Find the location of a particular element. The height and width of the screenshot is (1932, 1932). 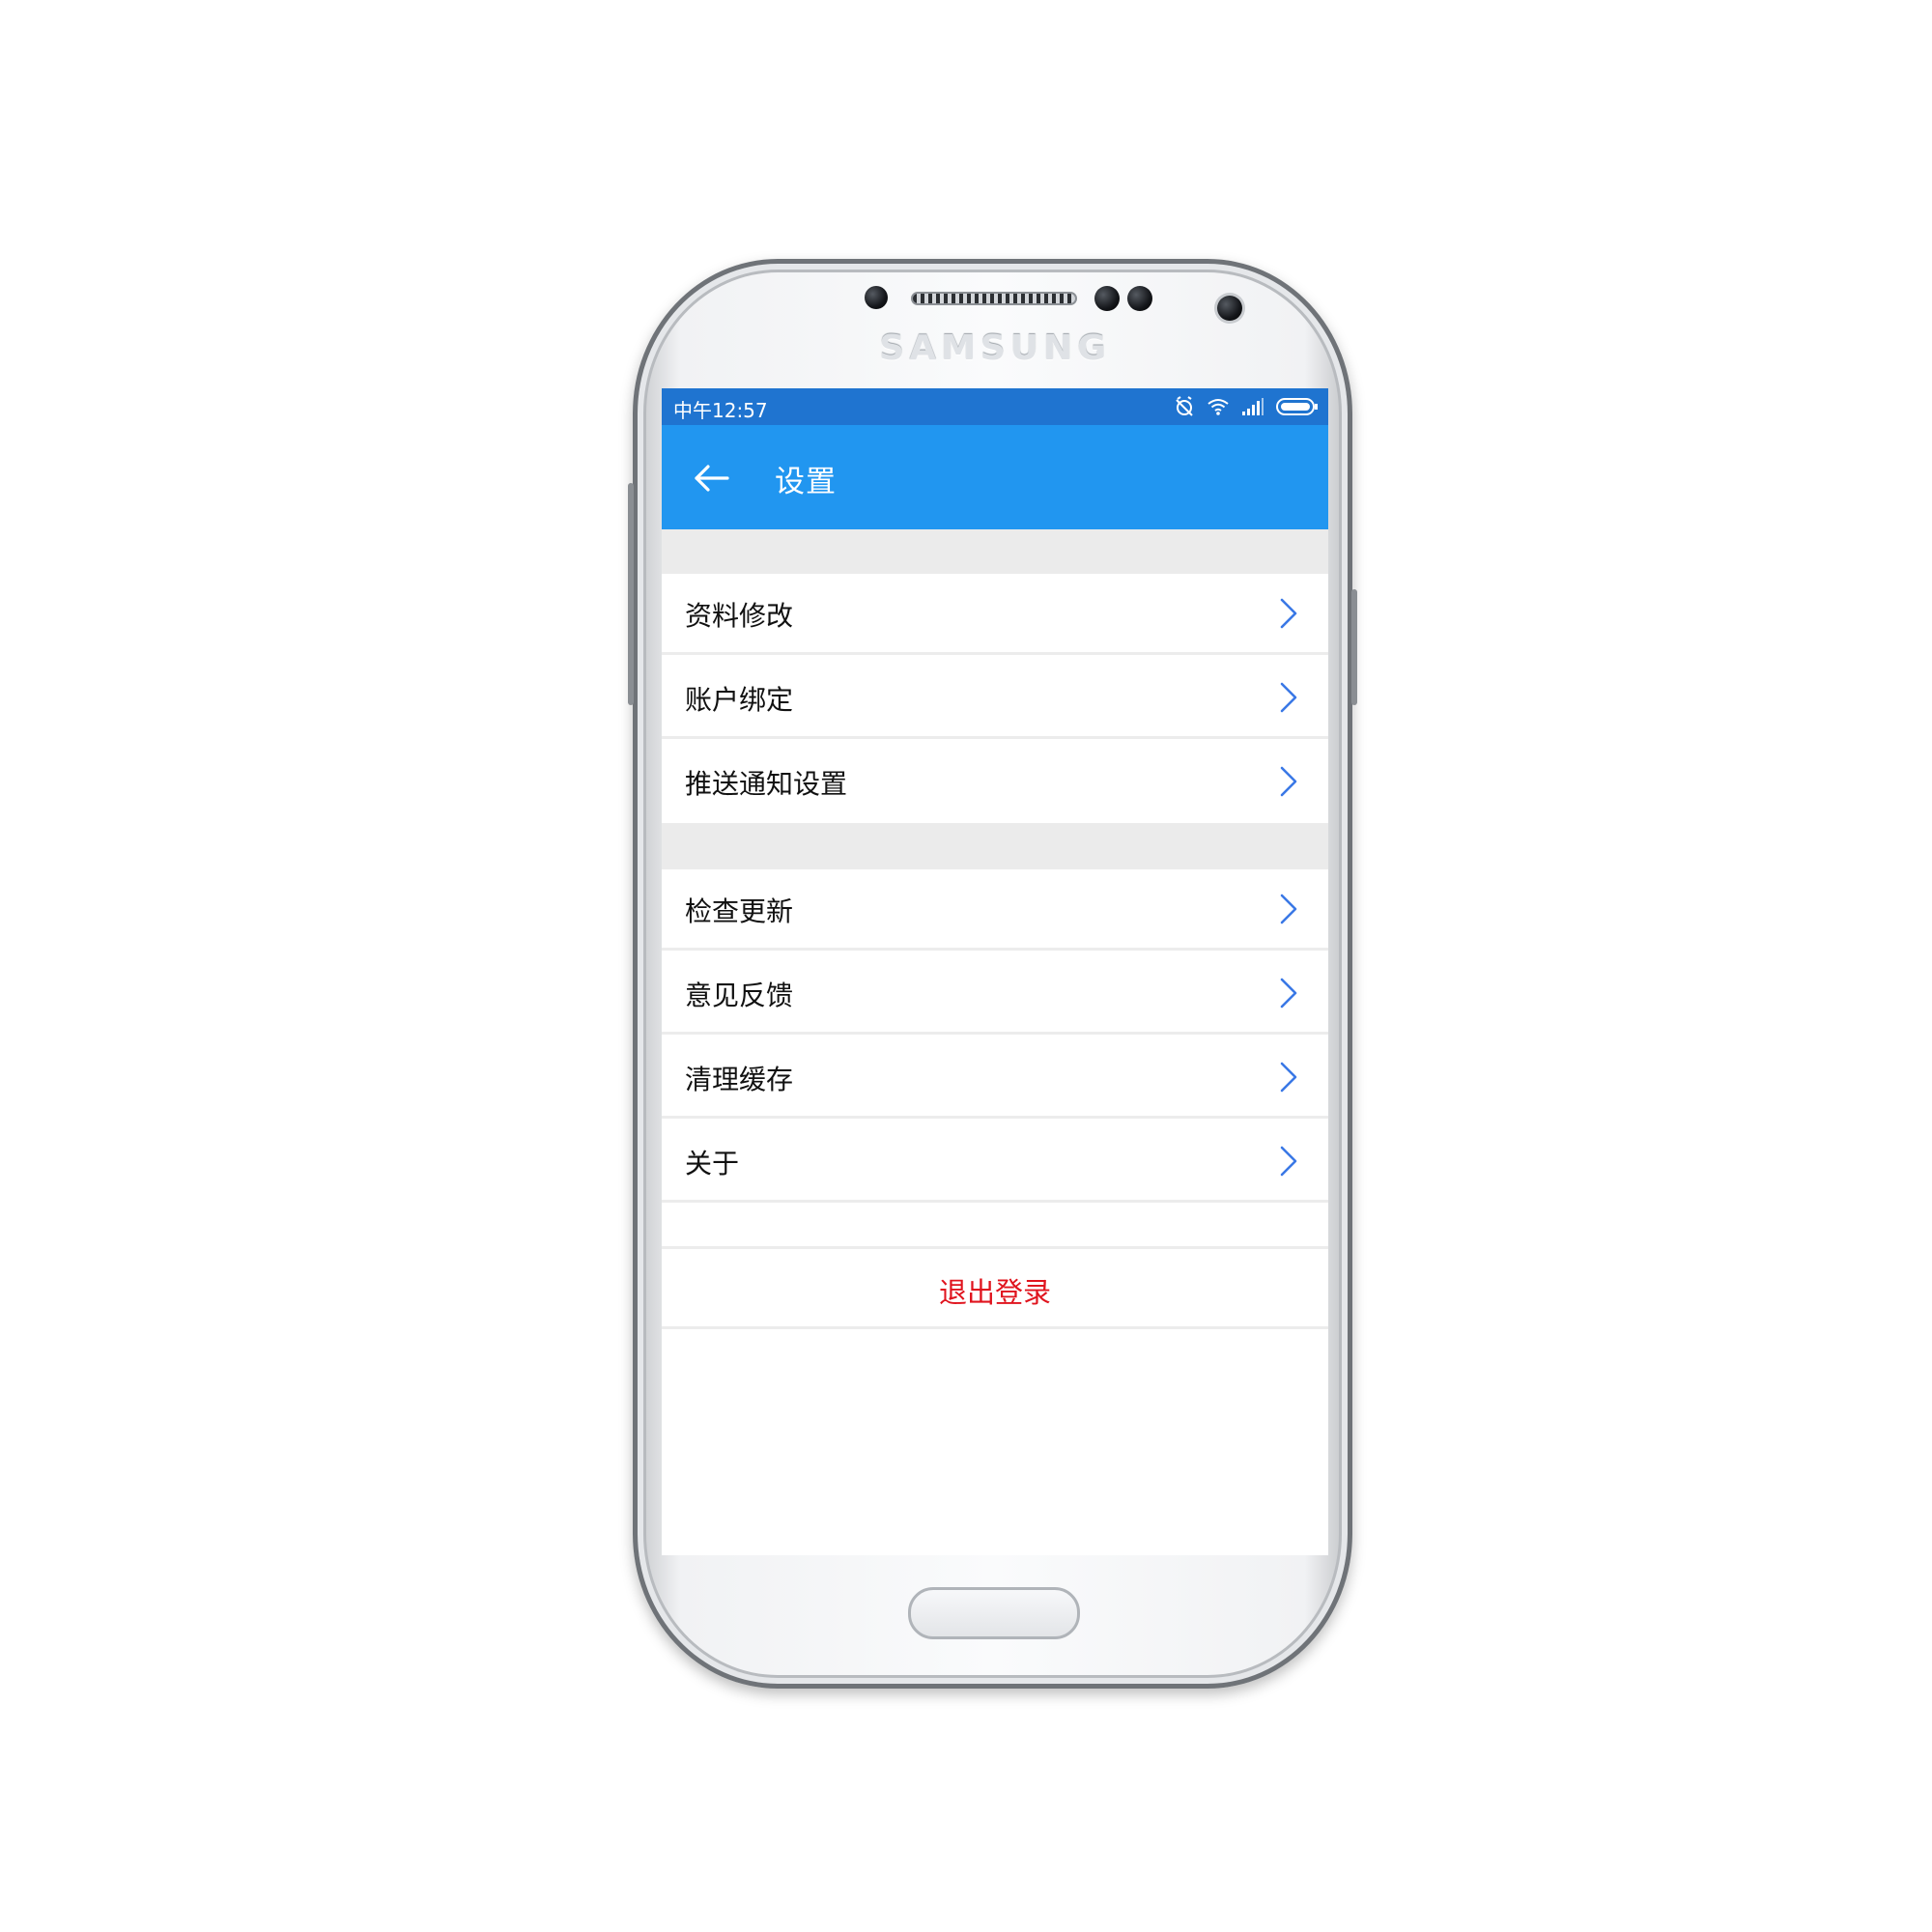

settings-item-profile-edit: 资料修改 is located at coordinates (995, 614).